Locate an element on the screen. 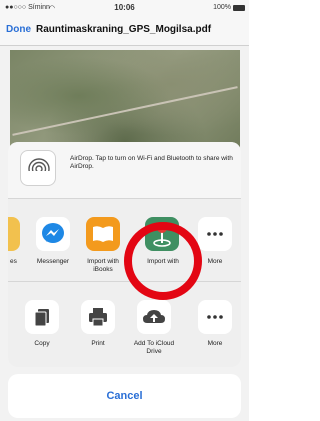  nav-bar: Done Rauntimaskraning_GPS_Mogilsa.pdf is located at coordinates (124, 31).